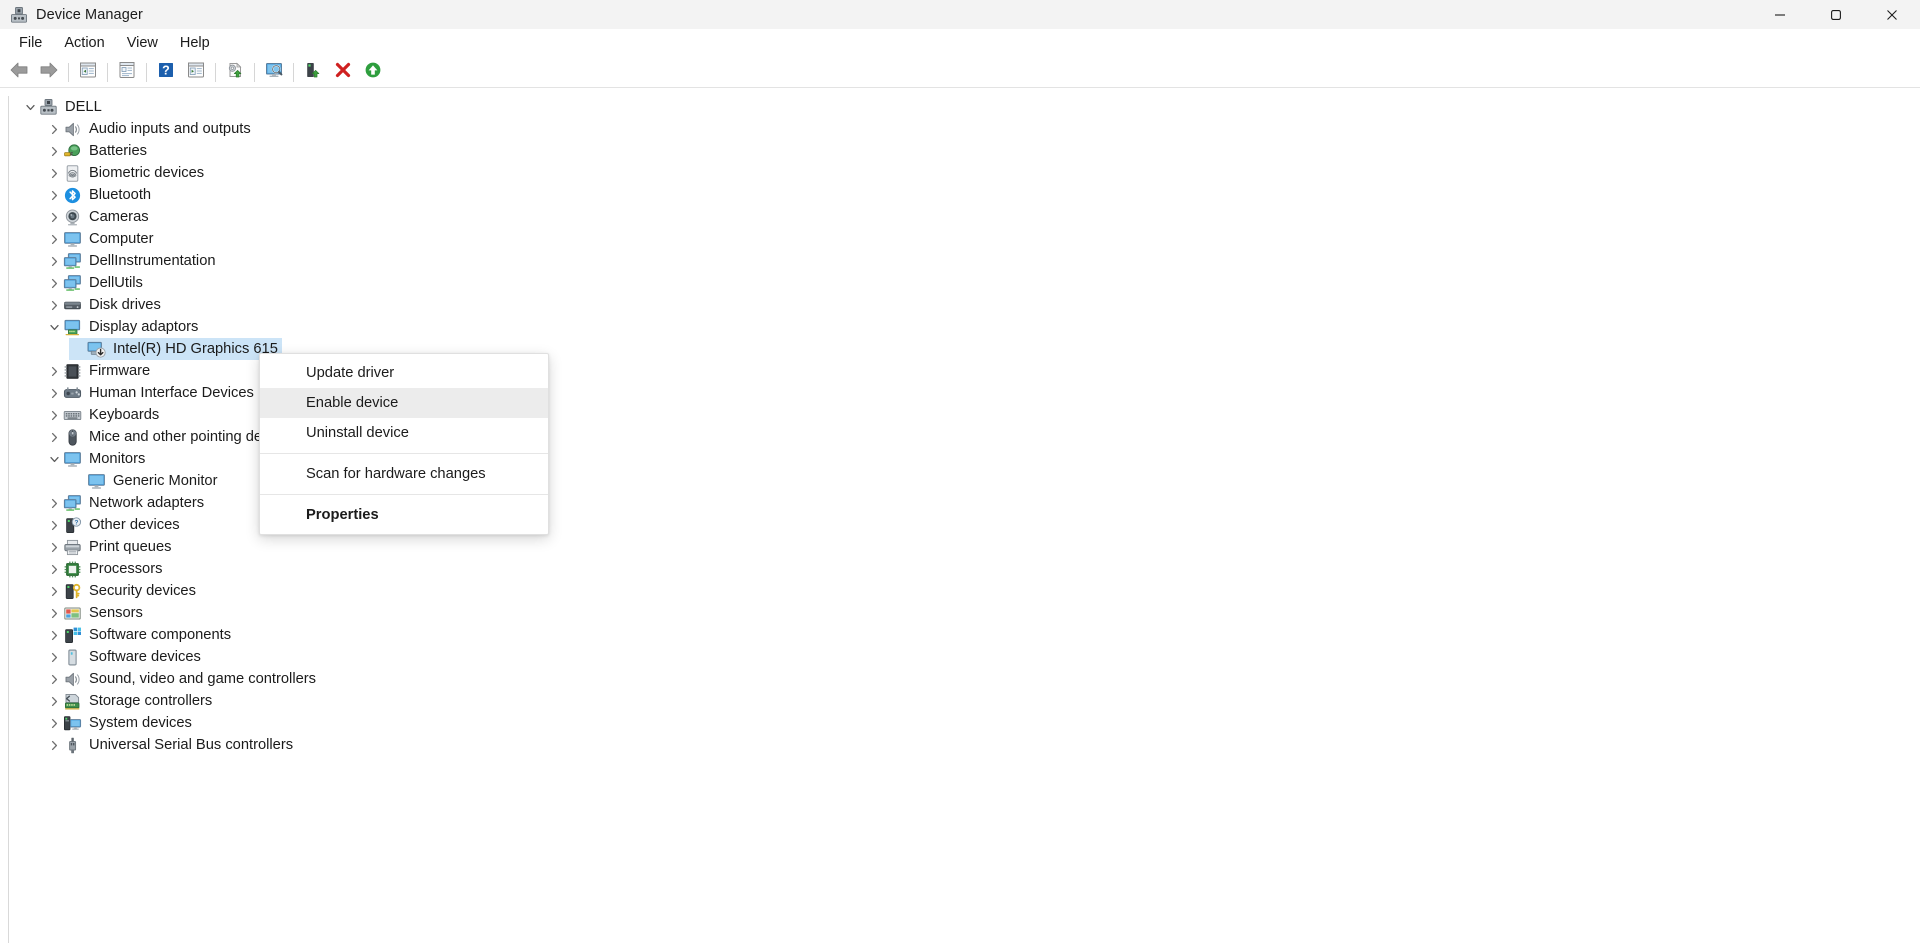 The width and height of the screenshot is (1920, 943). I want to click on help-button: ?, so click(166, 72).